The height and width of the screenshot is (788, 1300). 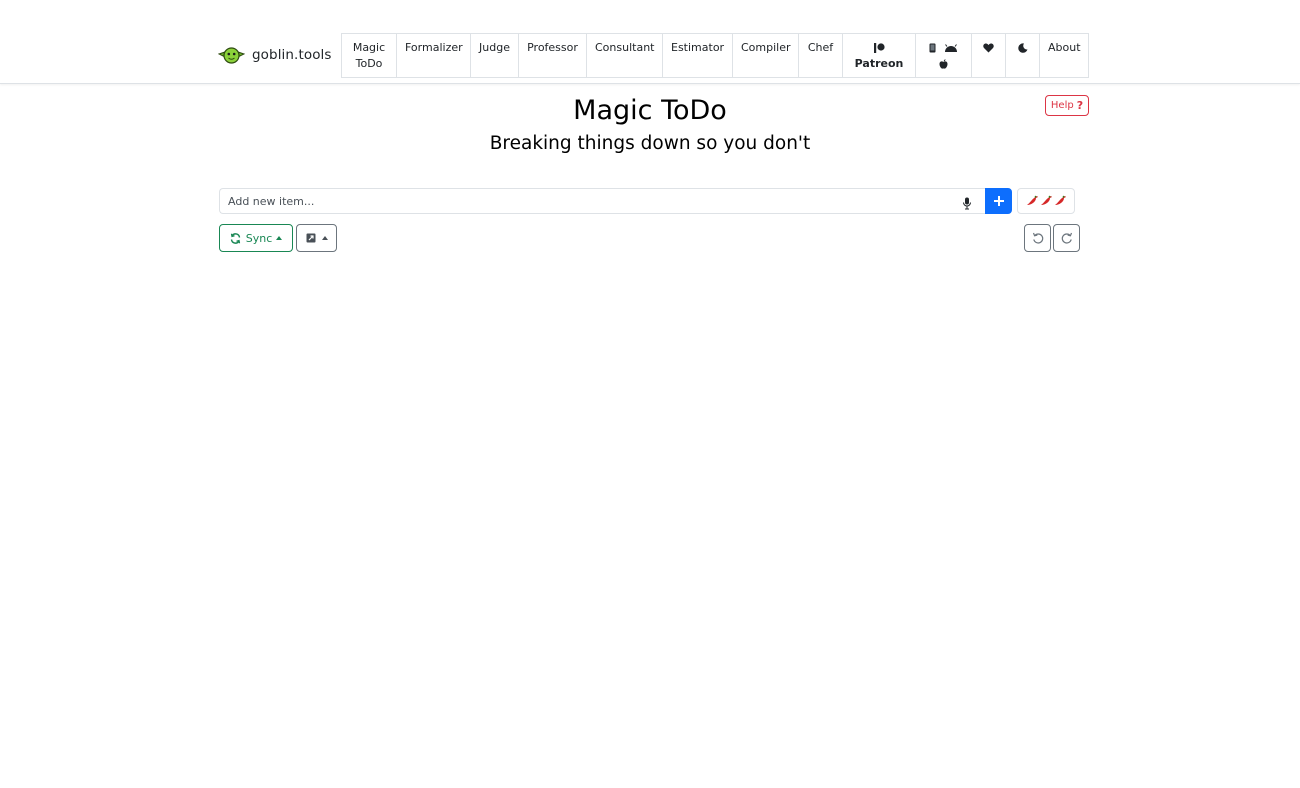 What do you see at coordinates (820, 55) in the screenshot?
I see `tab-chef: Chef` at bounding box center [820, 55].